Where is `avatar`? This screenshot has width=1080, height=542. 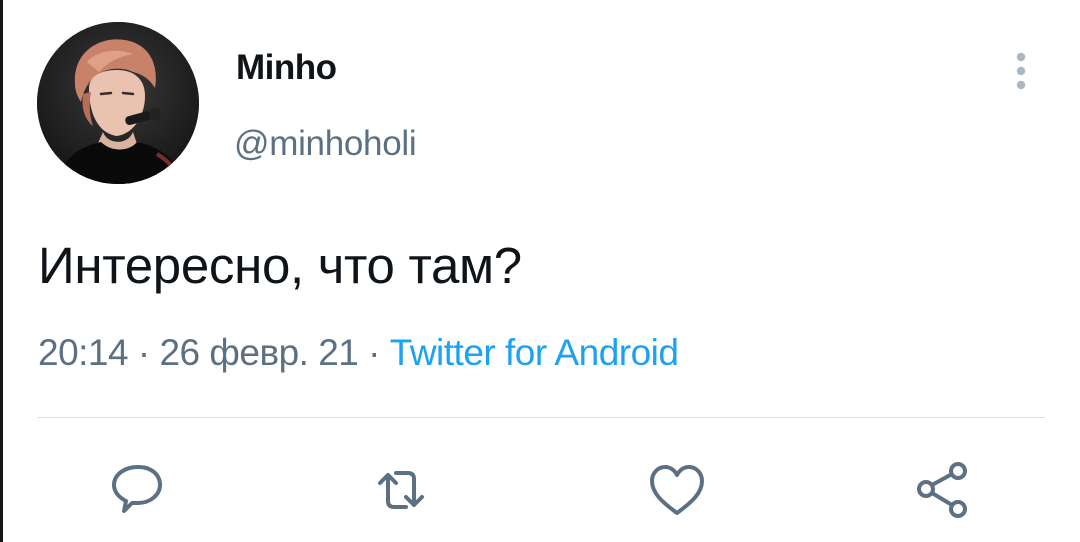 avatar is located at coordinates (118, 103).